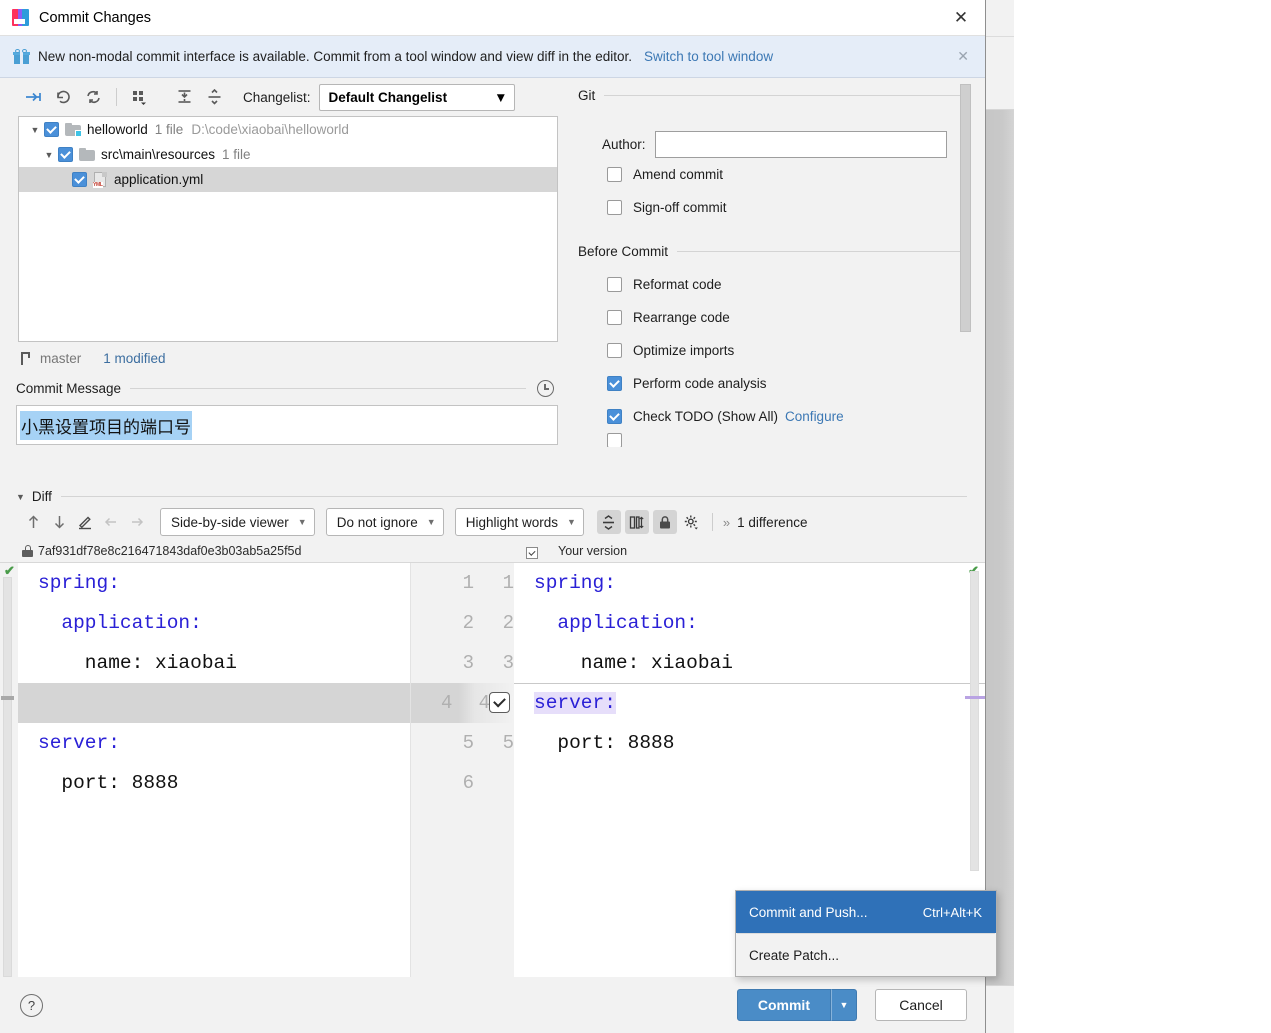 The width and height of the screenshot is (1271, 1033). Describe the element at coordinates (779, 284) in the screenshot. I see `reformat-code-option: Reformat code` at that location.